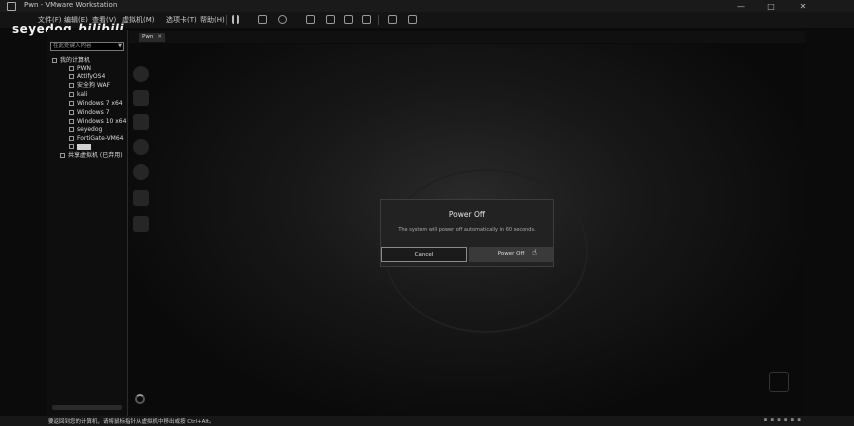 This screenshot has width=854, height=426. I want to click on stretch-icon, so click(412, 19).